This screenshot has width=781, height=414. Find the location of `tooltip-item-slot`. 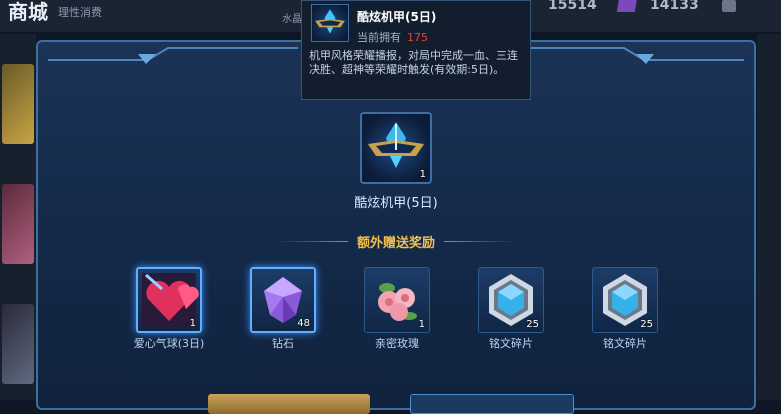

tooltip-item-slot is located at coordinates (330, 23).